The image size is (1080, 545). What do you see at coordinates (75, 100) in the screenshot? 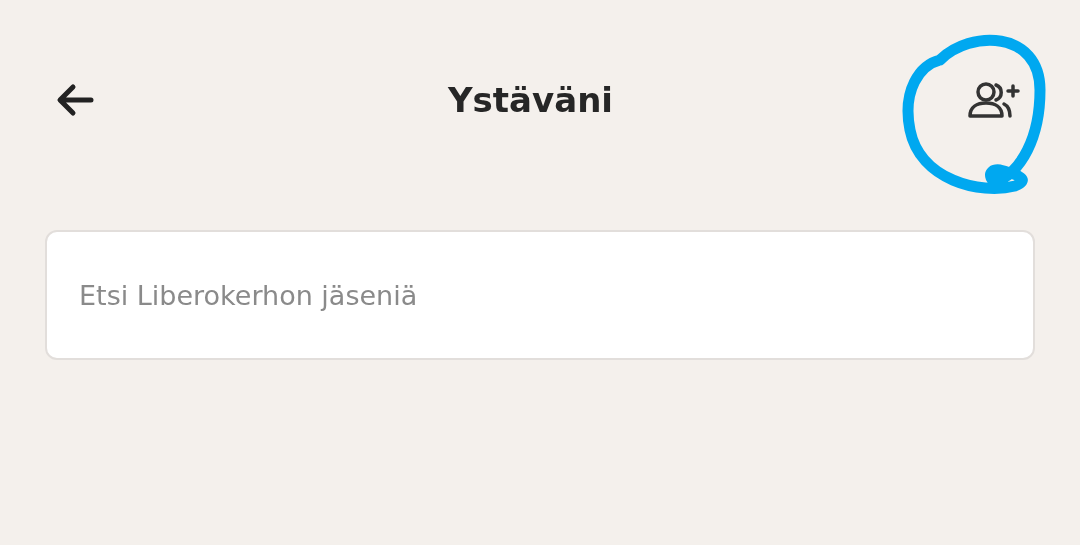
I see `back-button` at bounding box center [75, 100].